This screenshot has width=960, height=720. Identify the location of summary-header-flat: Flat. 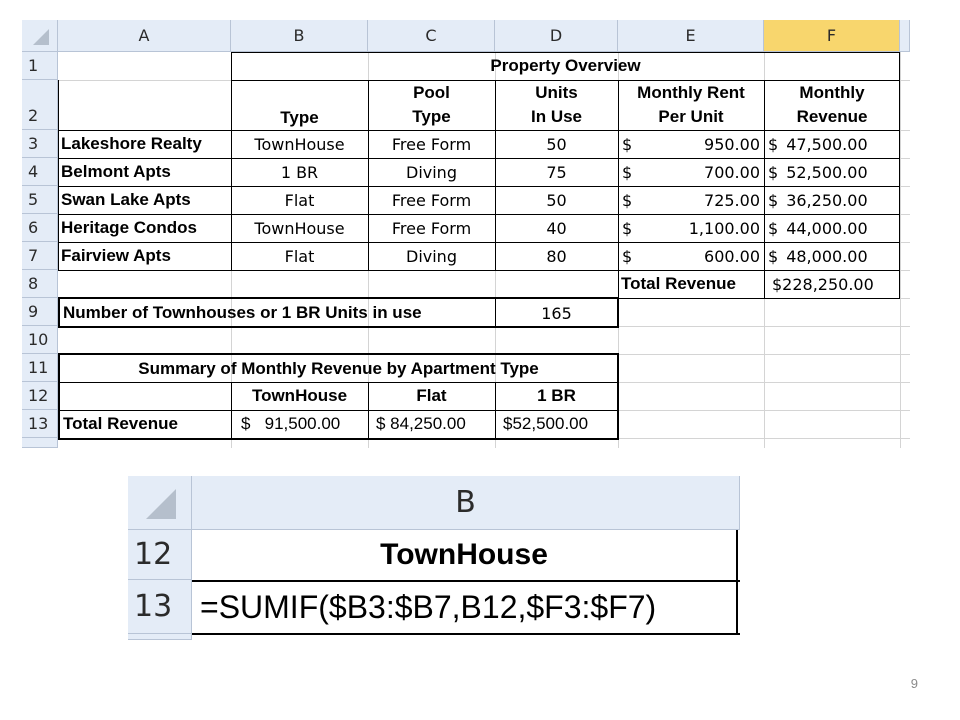
(431, 396).